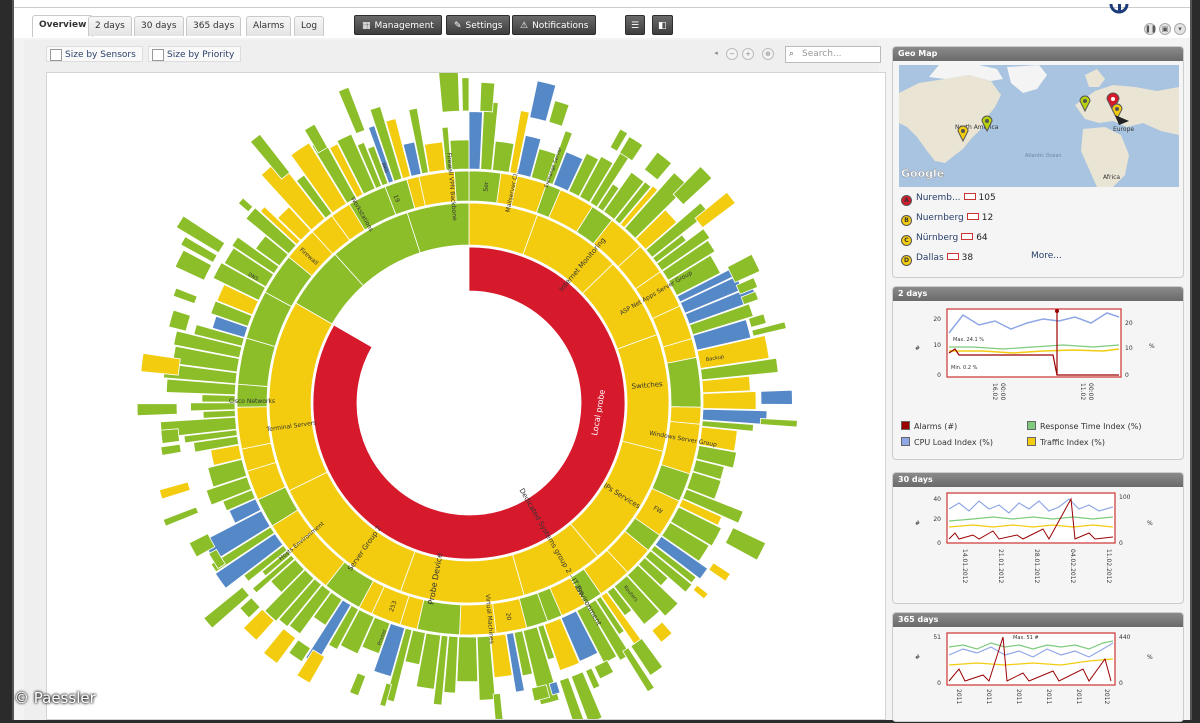  What do you see at coordinates (554, 25) in the screenshot?
I see `notifications-button: ⚠ Notifications` at bounding box center [554, 25].